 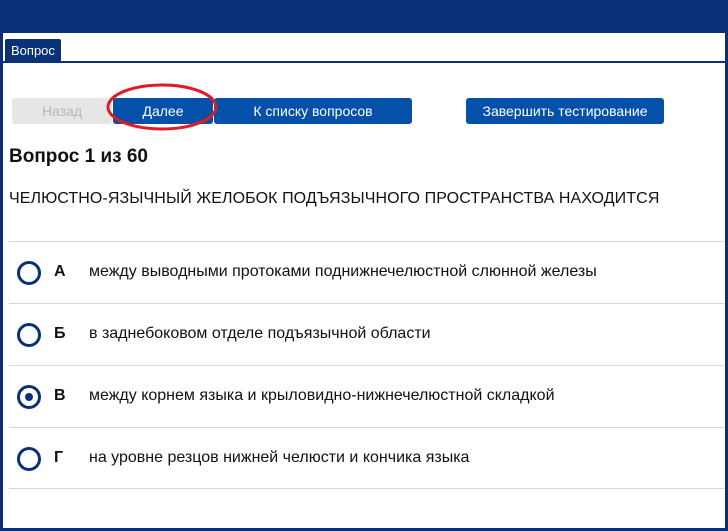 What do you see at coordinates (313, 111) in the screenshot?
I see `question-list-button: К списку вопросов` at bounding box center [313, 111].